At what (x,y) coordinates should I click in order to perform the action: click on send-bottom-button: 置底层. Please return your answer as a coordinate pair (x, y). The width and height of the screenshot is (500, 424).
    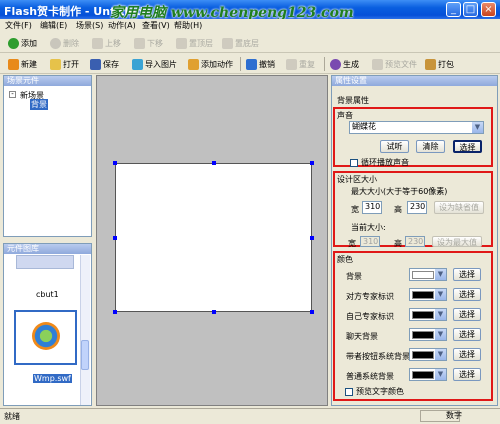
    Looking at the image, I should click on (240, 43).